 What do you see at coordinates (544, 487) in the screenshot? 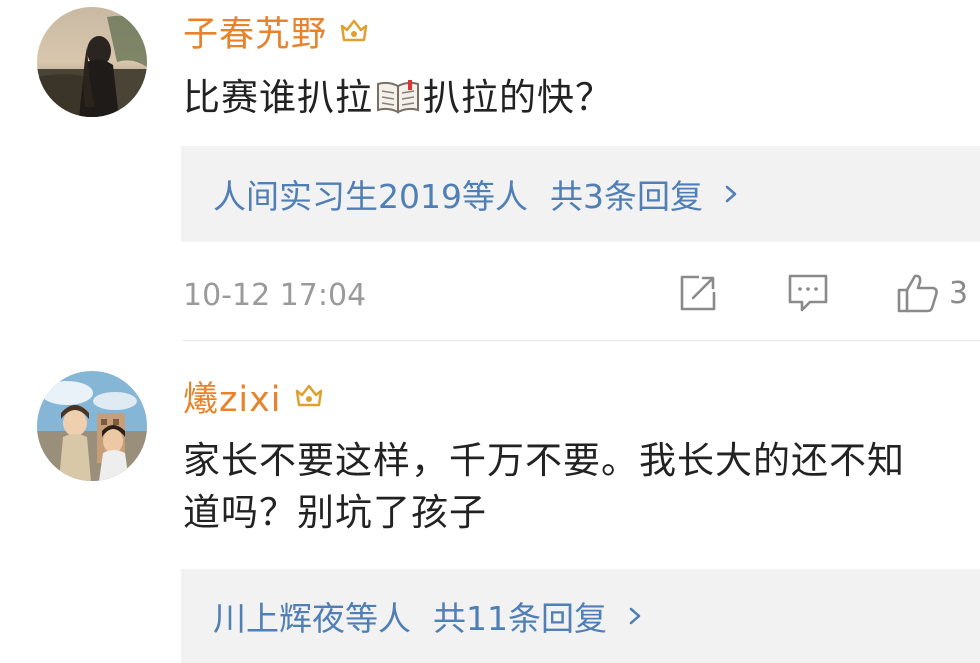
I see `comment-text: 家长不要这样，千万不要。我长大的还不知 道吗？别坑了孩子` at bounding box center [544, 487].